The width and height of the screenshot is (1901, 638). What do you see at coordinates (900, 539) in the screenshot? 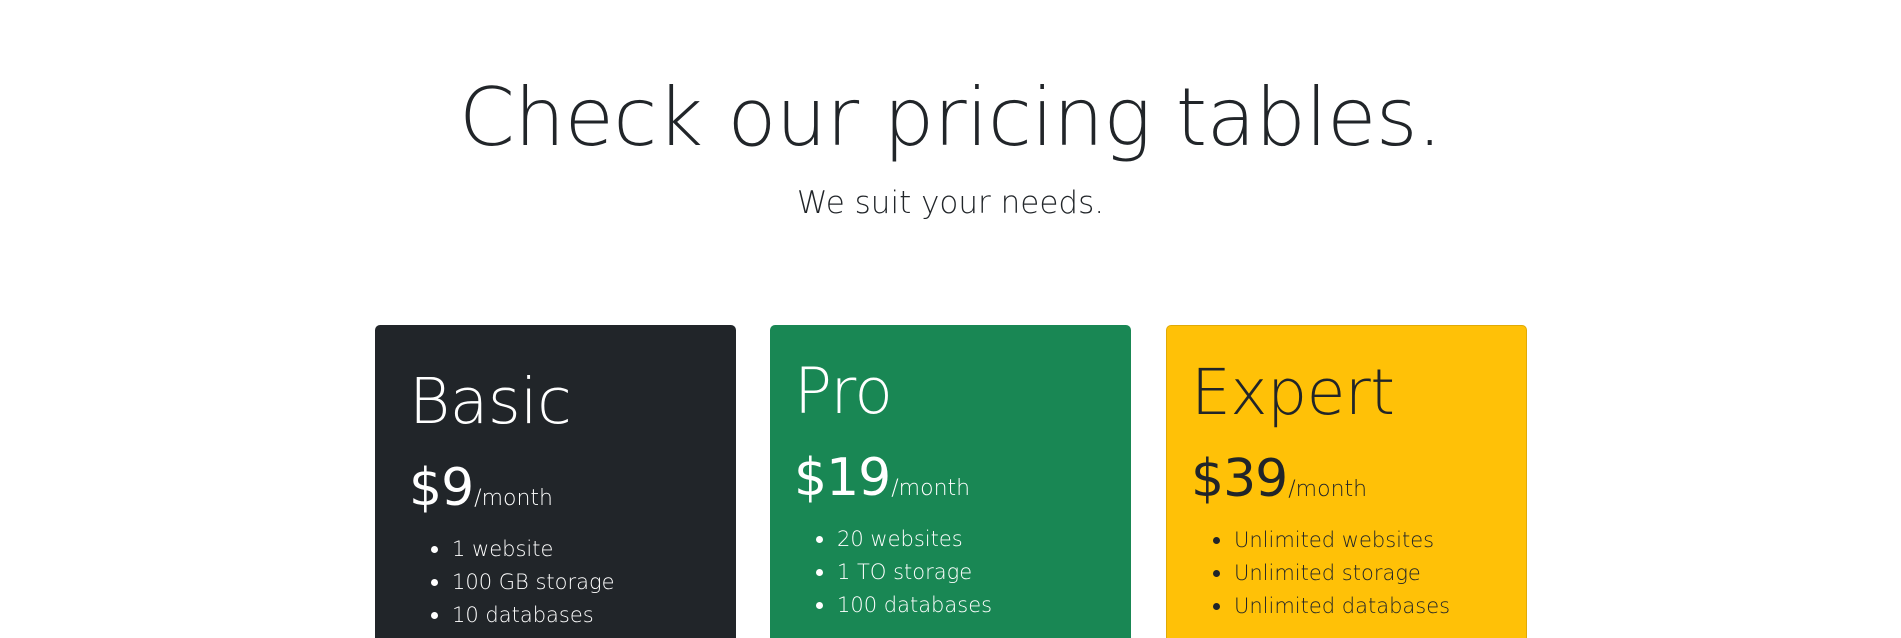
I see `feature-label: 20 websites` at bounding box center [900, 539].